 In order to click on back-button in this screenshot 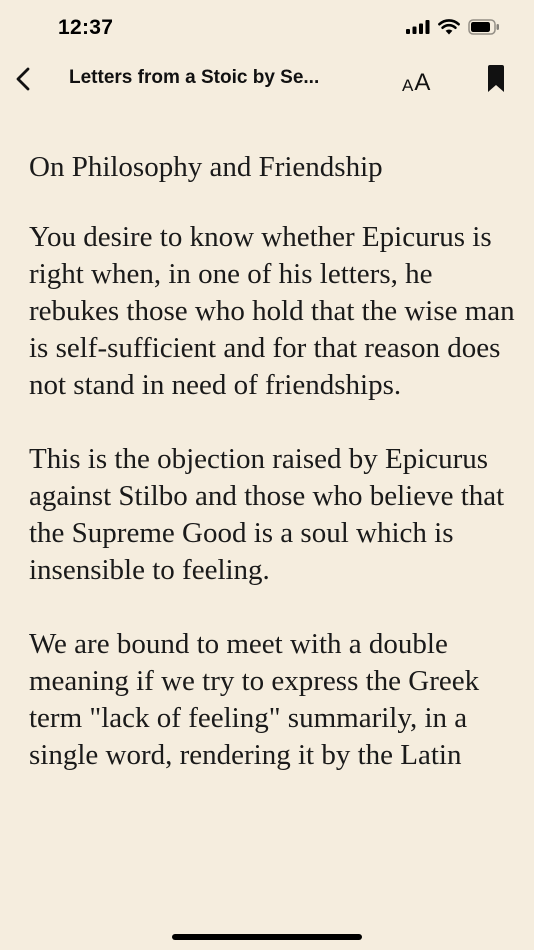, I will do `click(23, 79)`.